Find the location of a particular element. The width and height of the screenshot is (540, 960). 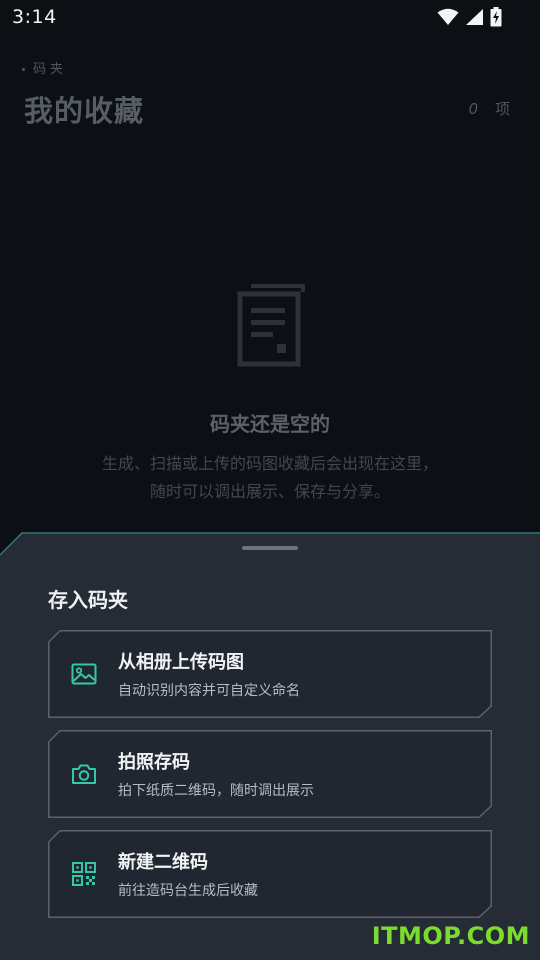

option-title: 从相册上传码图 is located at coordinates (181, 662).